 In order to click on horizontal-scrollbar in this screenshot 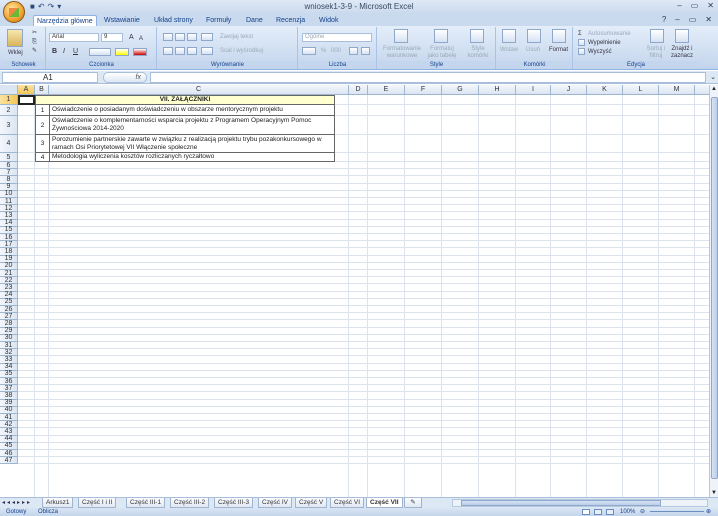, I will do `click(580, 503)`.